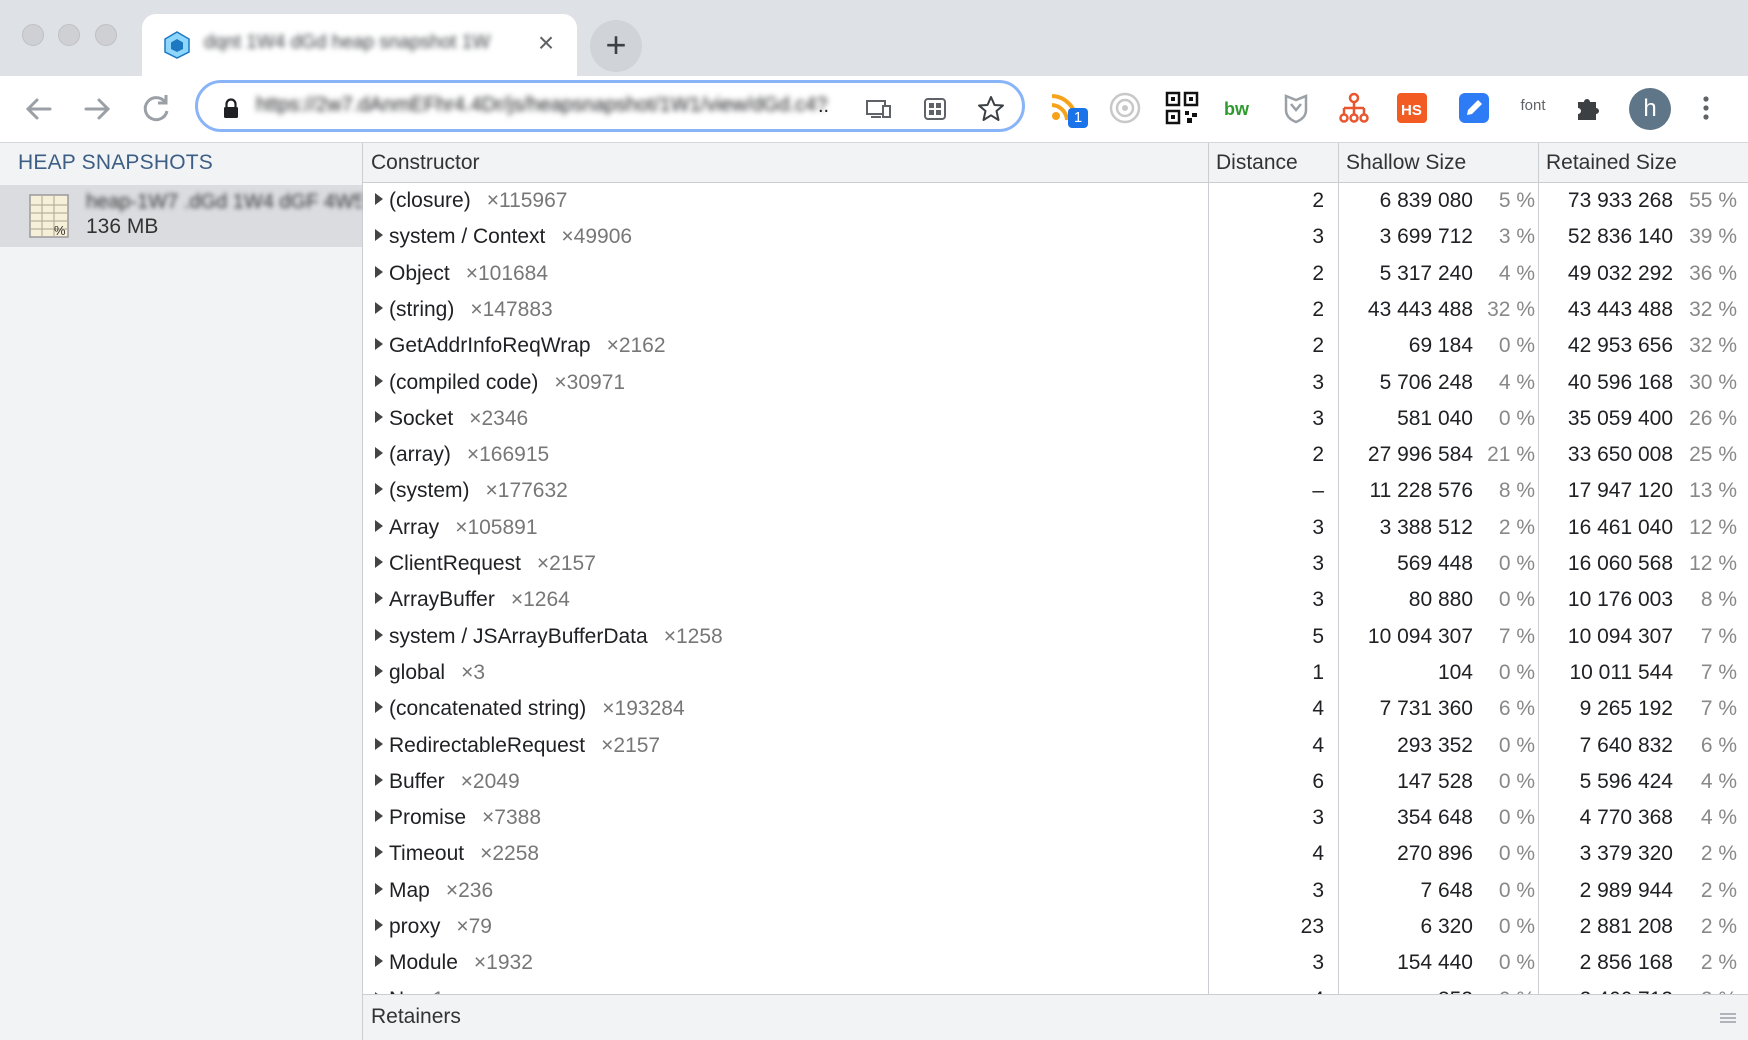  Describe the element at coordinates (1068, 109) in the screenshot. I see `rss-extension-icon: 1` at that location.